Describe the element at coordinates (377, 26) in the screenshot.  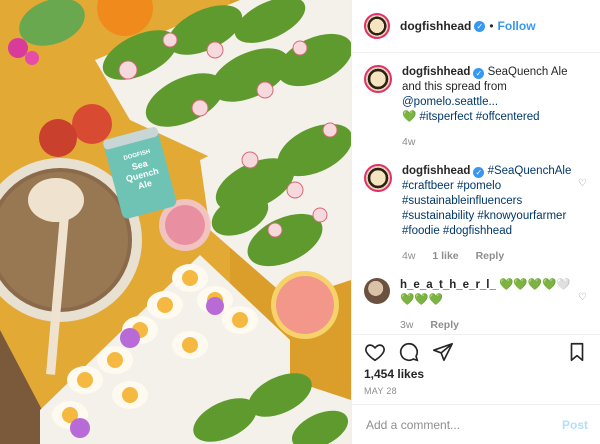
I see `author-avatar` at that location.